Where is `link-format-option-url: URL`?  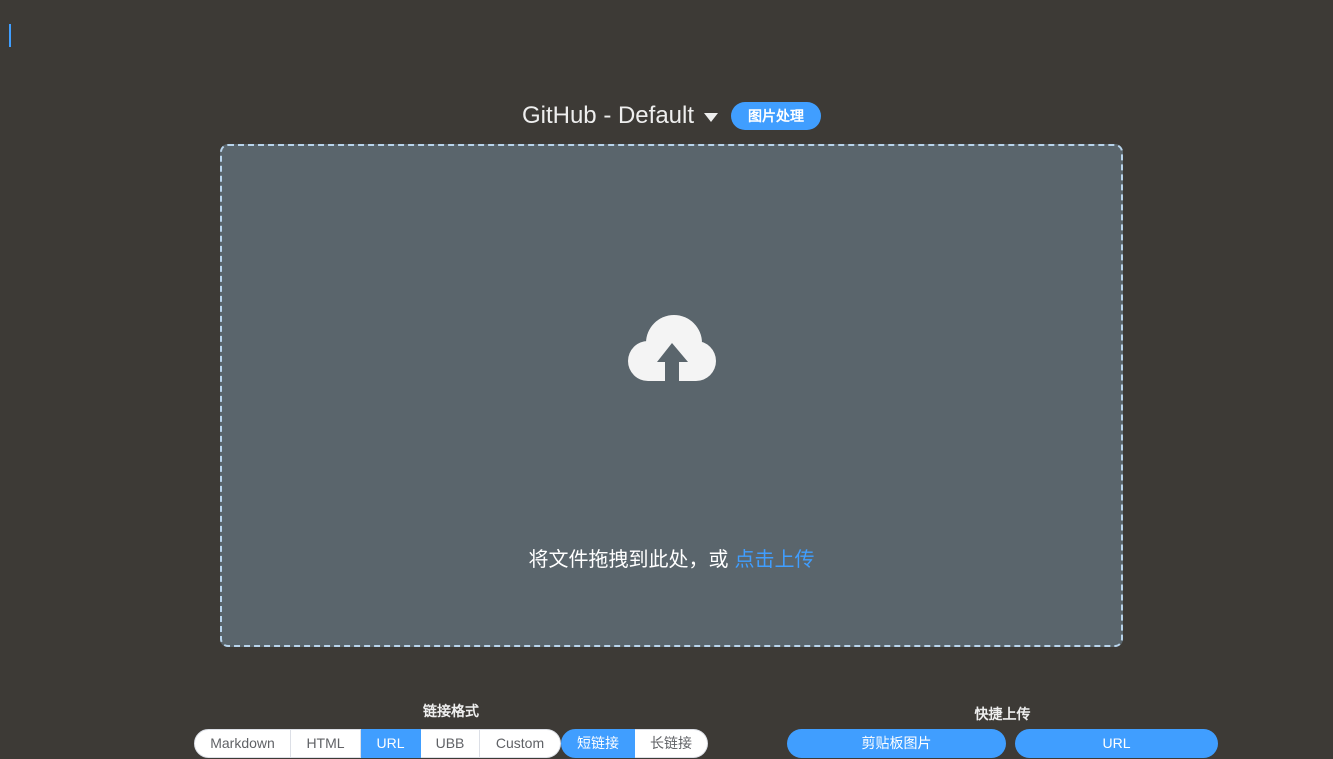
link-format-option-url: URL is located at coordinates (391, 743).